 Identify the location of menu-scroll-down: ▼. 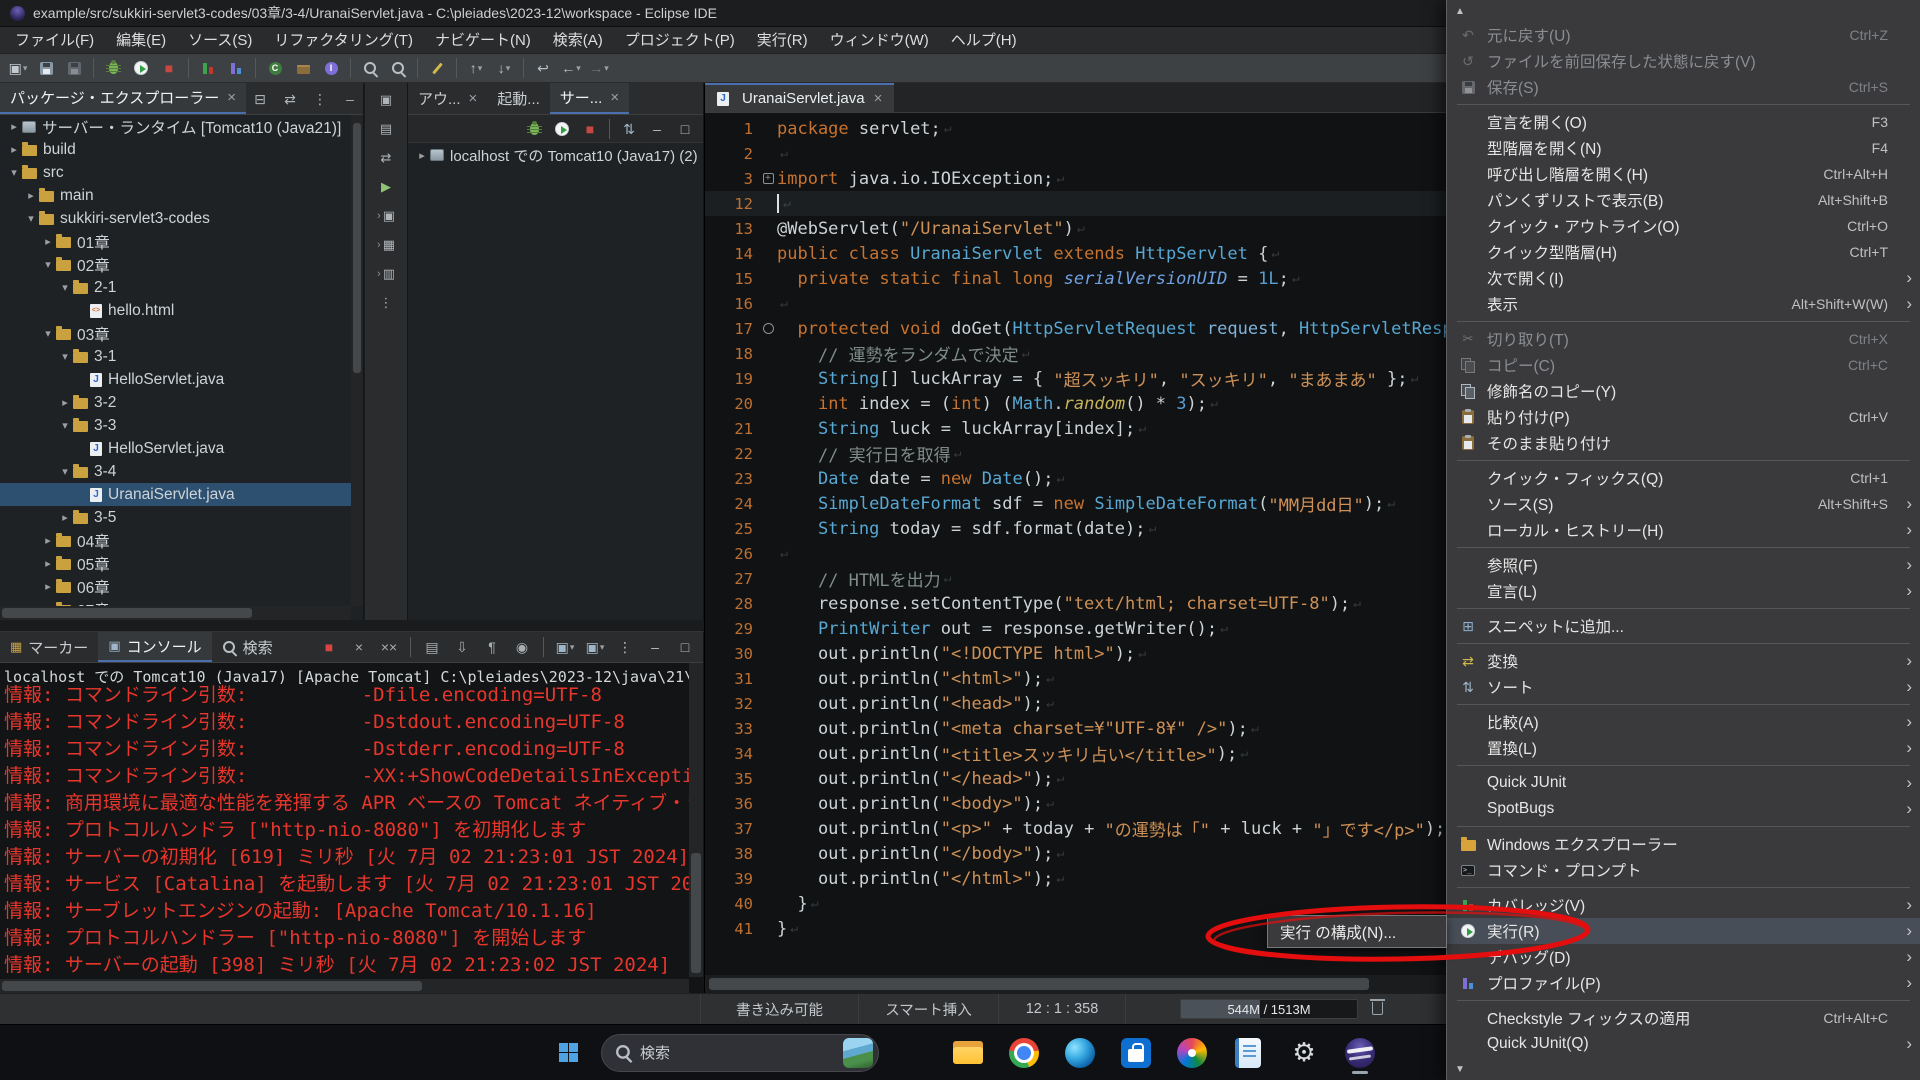
(1683, 1069).